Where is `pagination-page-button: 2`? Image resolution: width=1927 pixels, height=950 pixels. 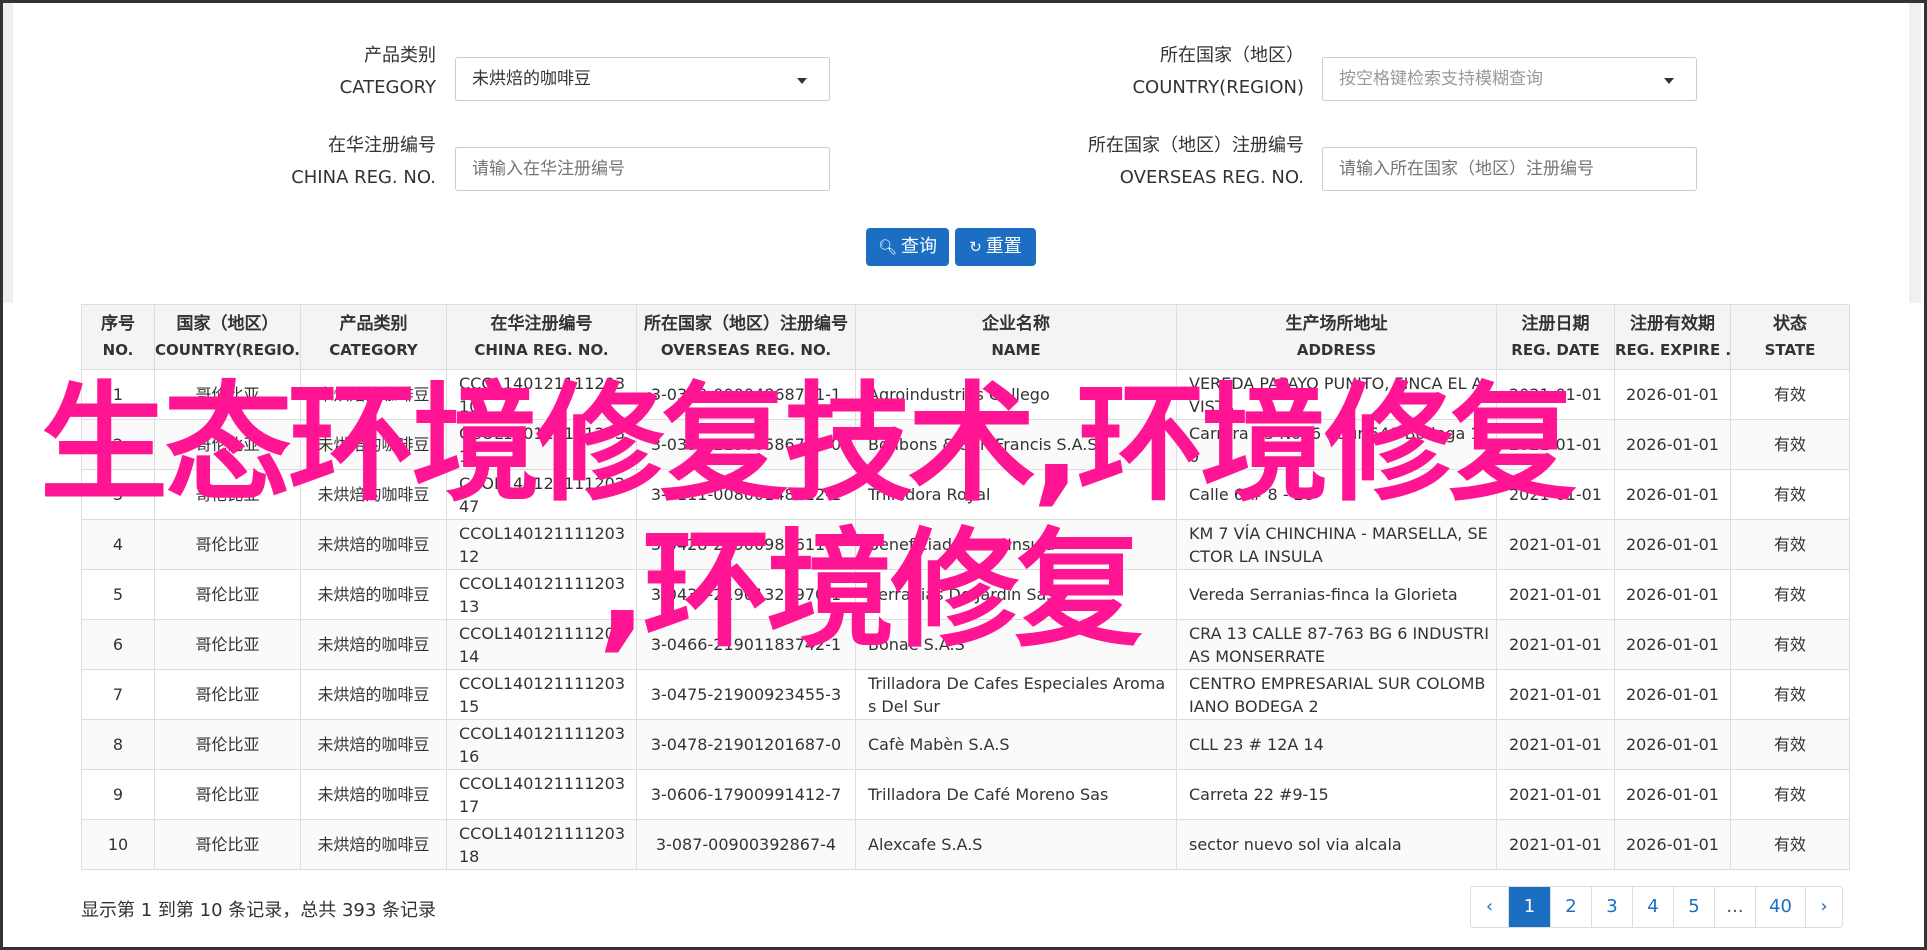 pagination-page-button: 2 is located at coordinates (1571, 907).